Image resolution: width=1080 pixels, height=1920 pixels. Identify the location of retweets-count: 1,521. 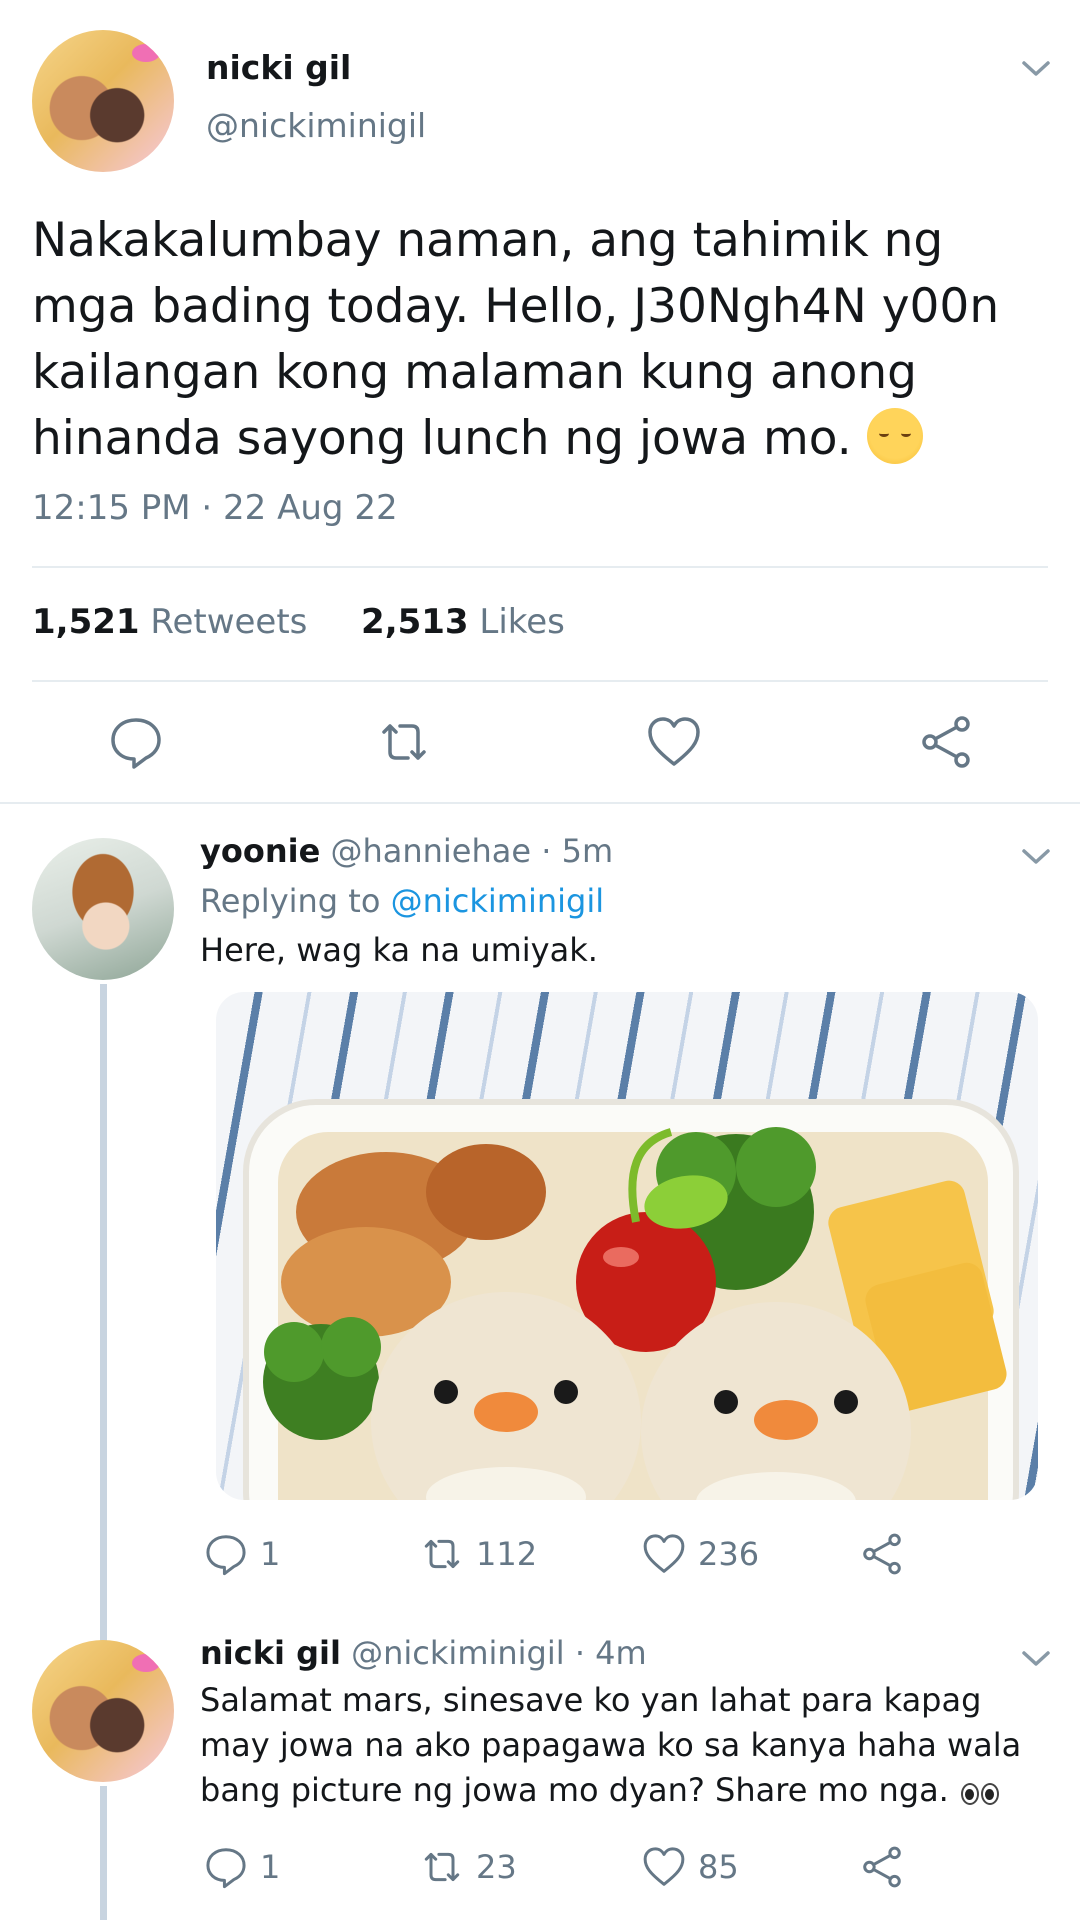
(86, 622).